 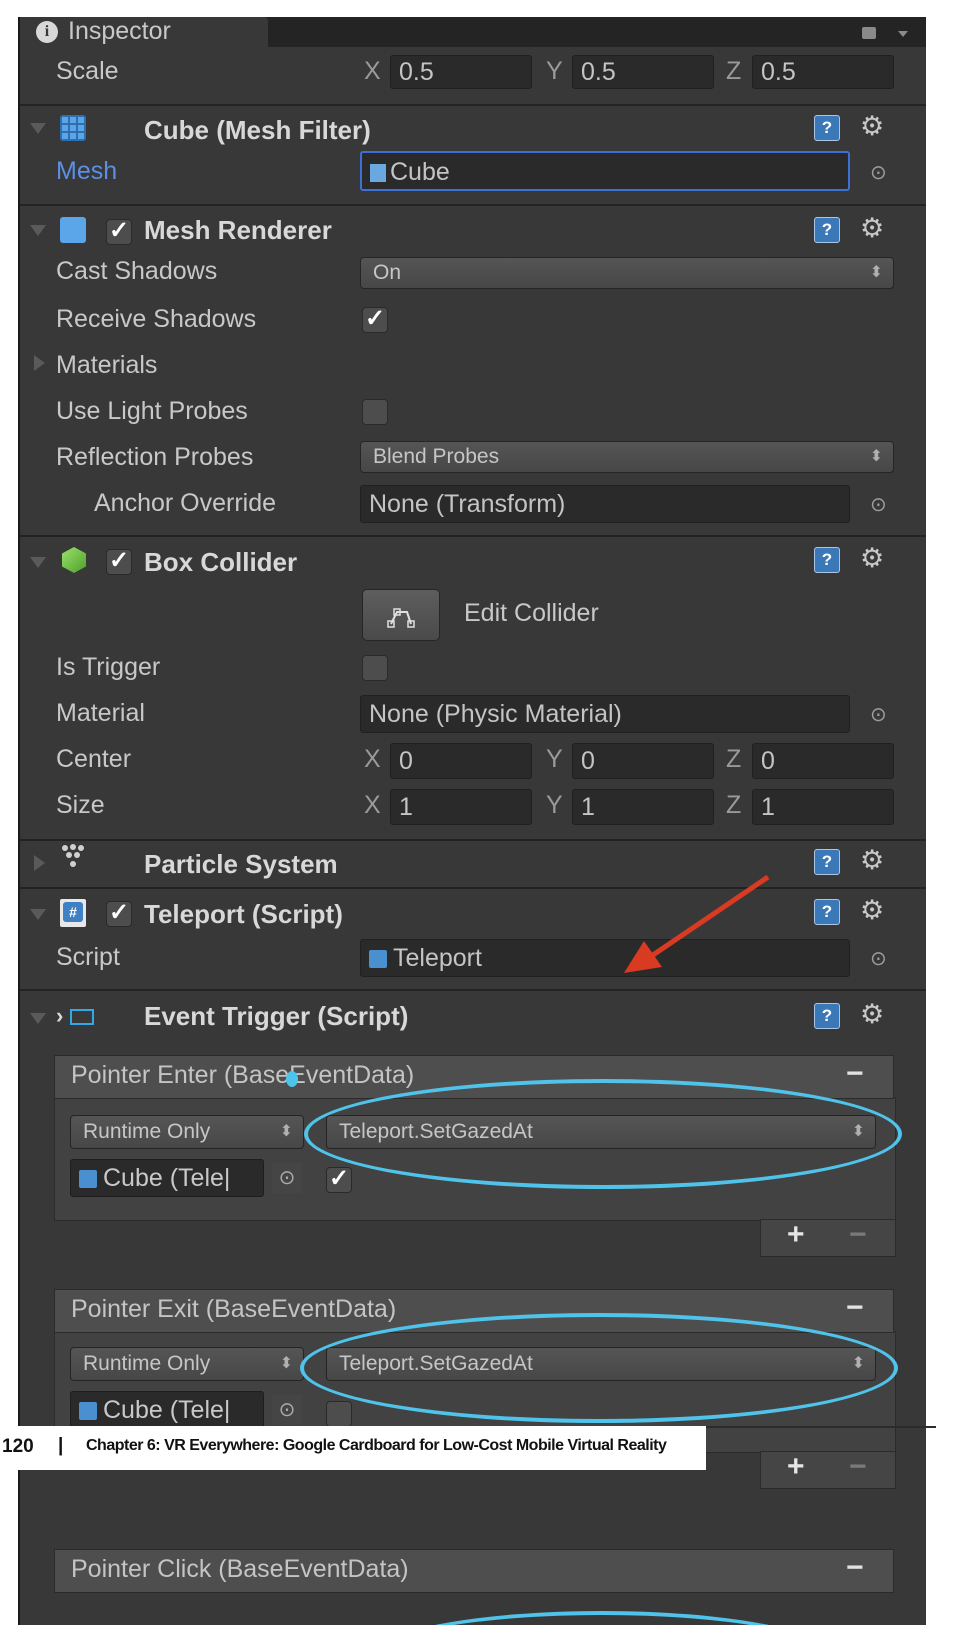 What do you see at coordinates (643, 72) in the screenshot?
I see `scale-y-field: 0.5` at bounding box center [643, 72].